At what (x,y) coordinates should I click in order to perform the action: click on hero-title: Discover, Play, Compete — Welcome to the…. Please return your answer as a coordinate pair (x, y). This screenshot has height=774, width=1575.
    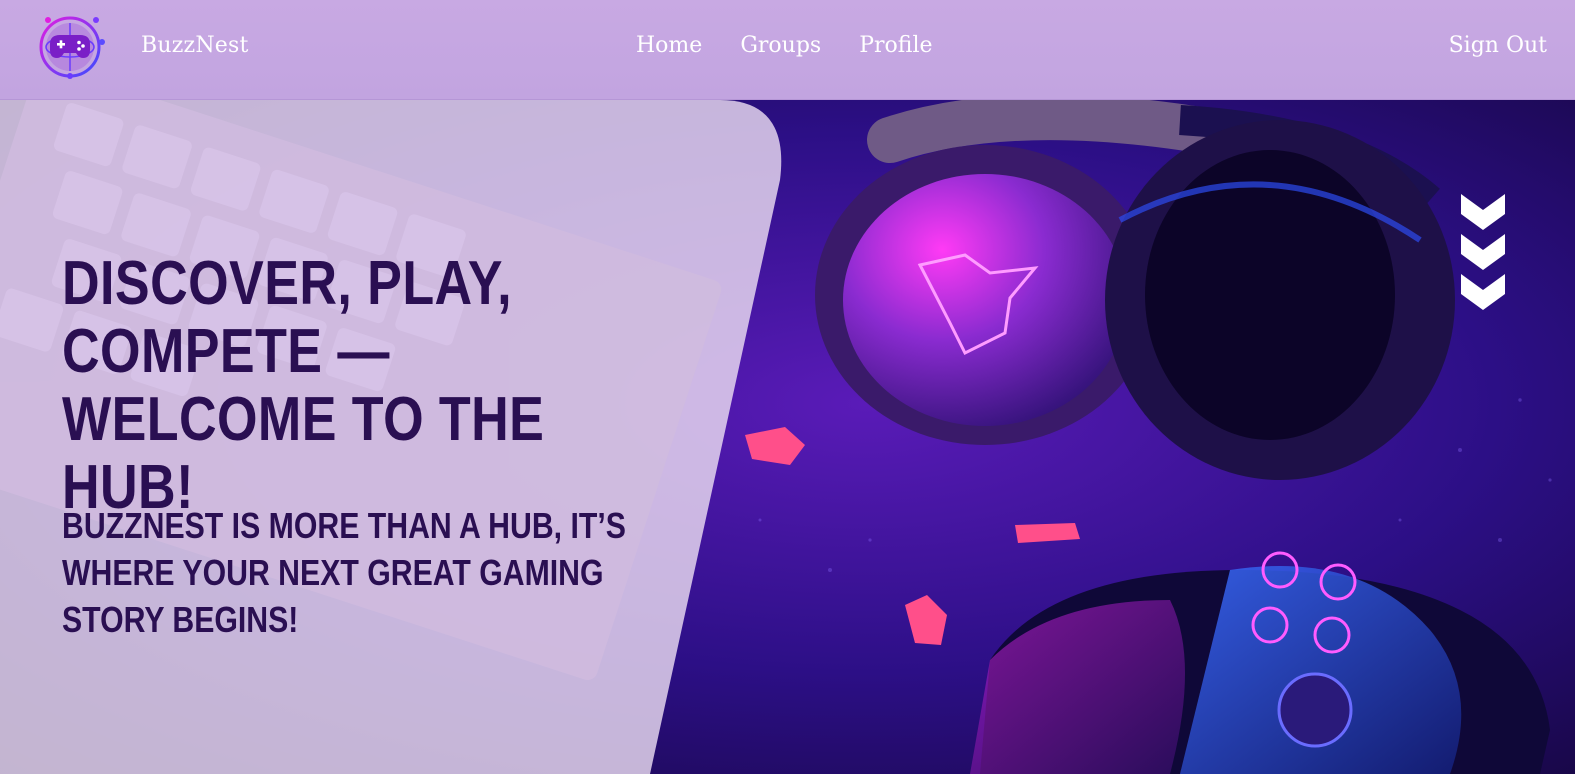
    Looking at the image, I should click on (303, 385).